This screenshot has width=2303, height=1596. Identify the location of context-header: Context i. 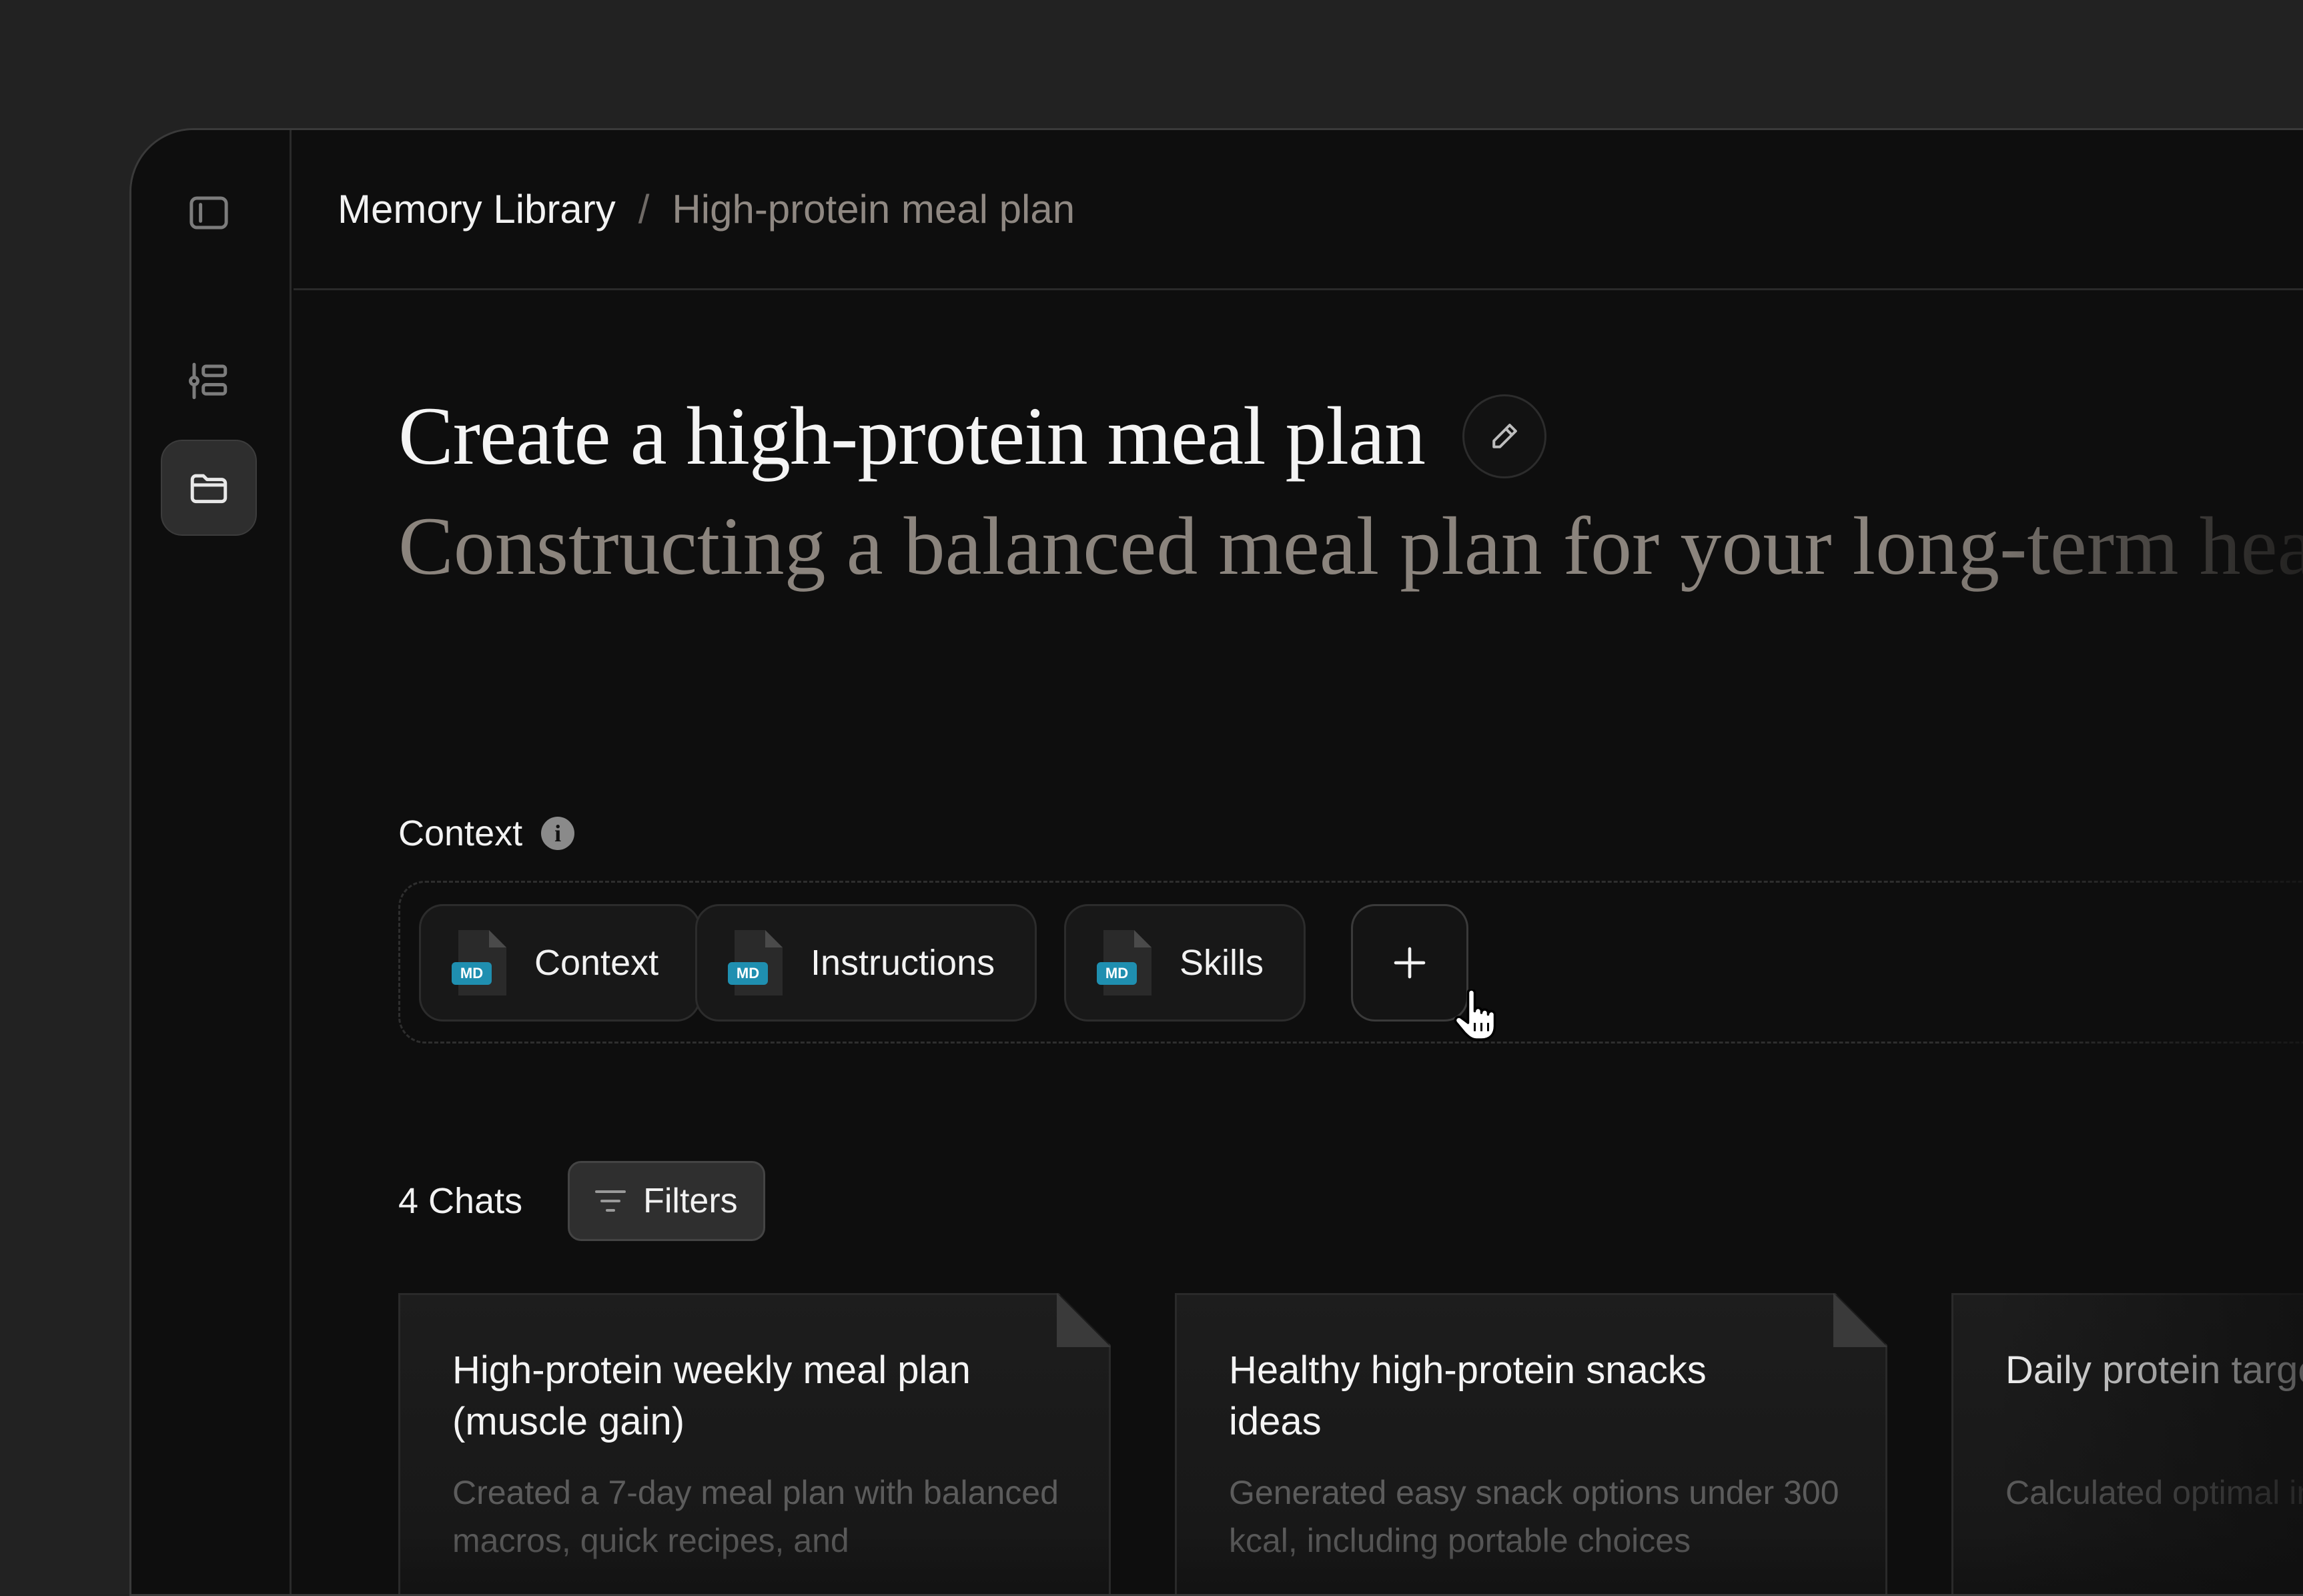
(486, 833).